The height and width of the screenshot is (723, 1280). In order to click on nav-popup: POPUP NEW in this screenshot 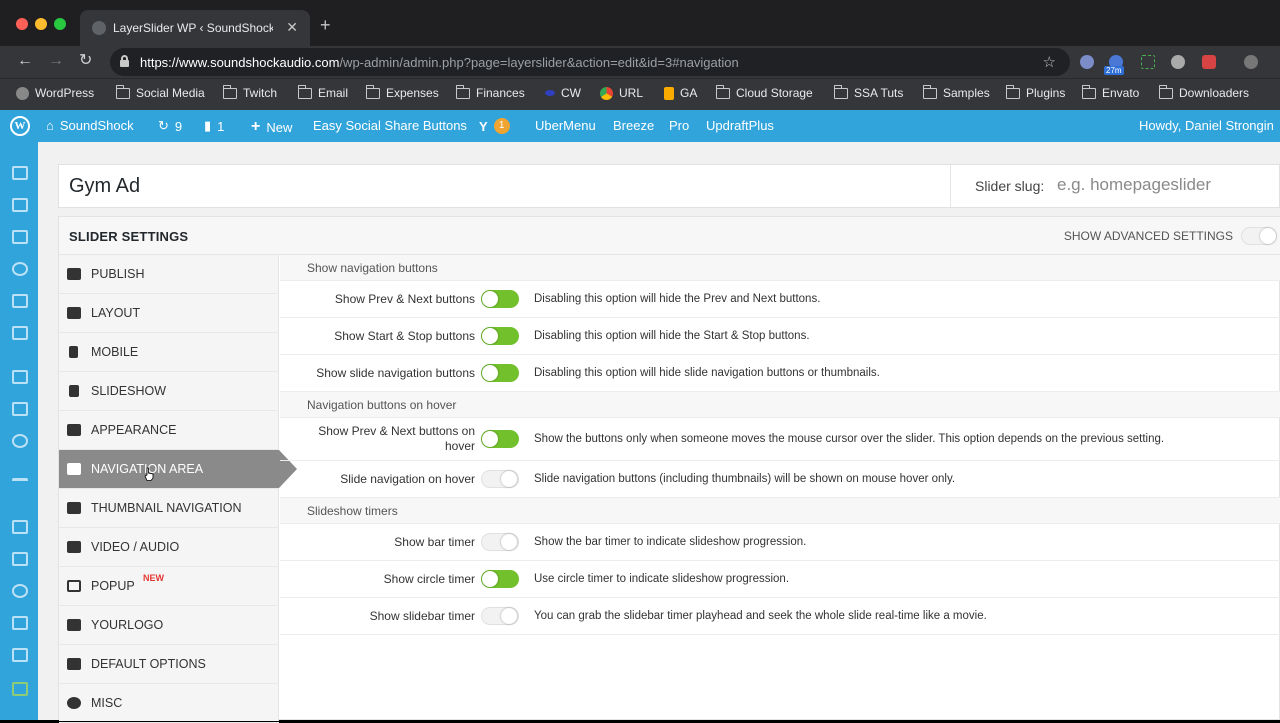, I will do `click(169, 586)`.